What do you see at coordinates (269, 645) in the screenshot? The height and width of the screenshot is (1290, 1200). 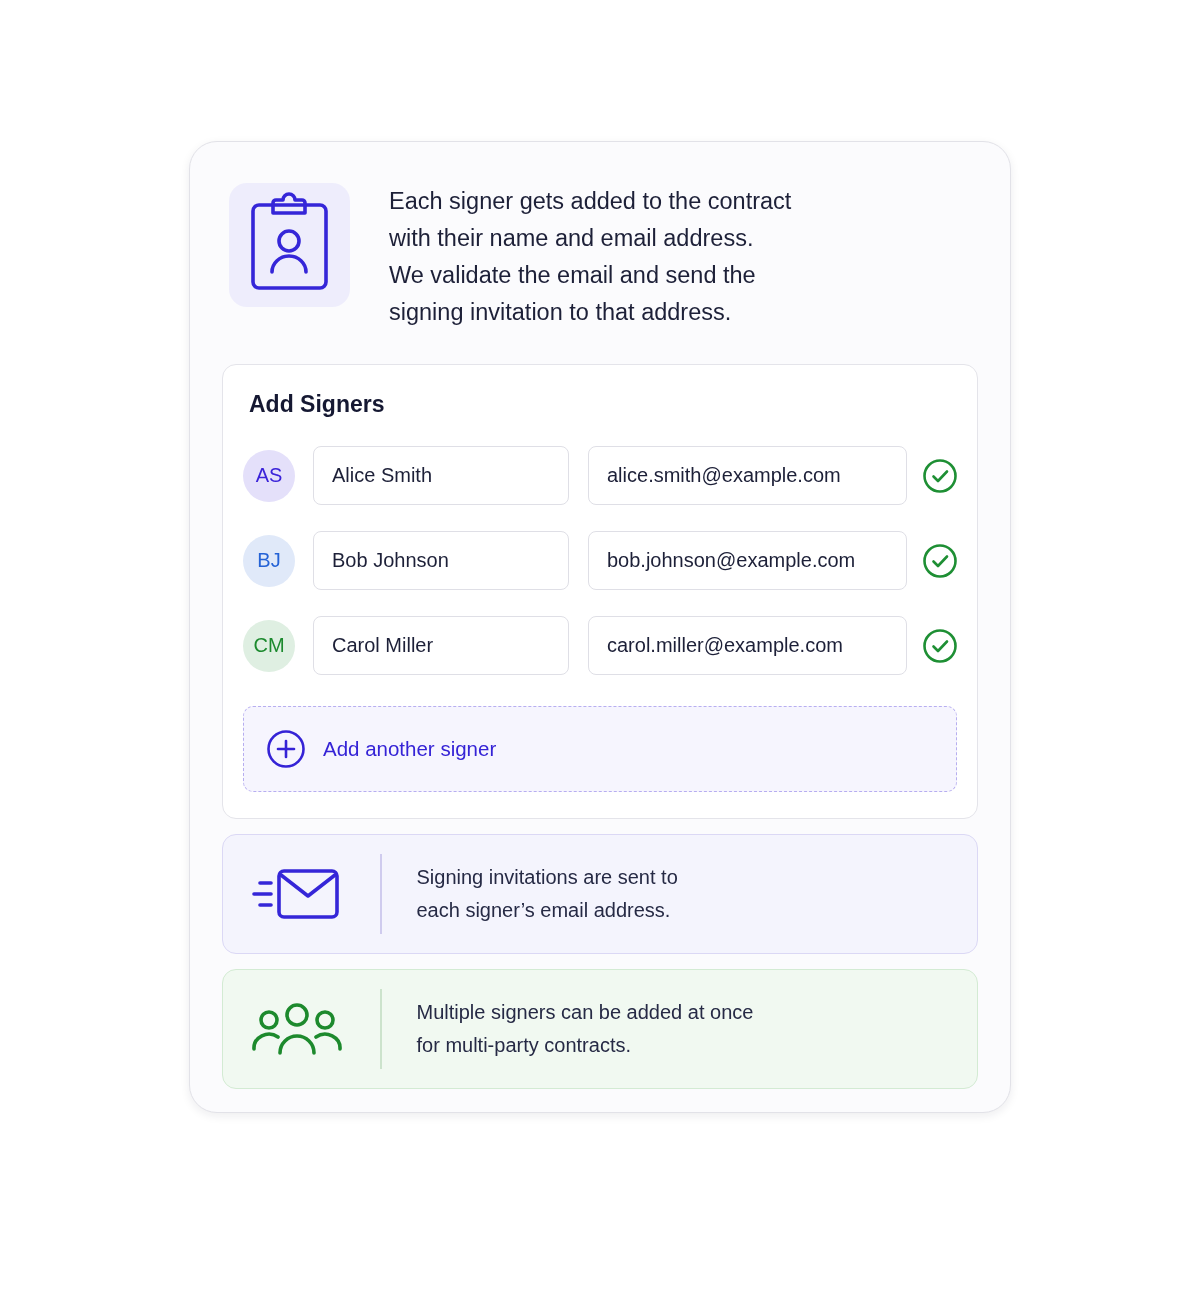 I see `avatar: CM` at bounding box center [269, 645].